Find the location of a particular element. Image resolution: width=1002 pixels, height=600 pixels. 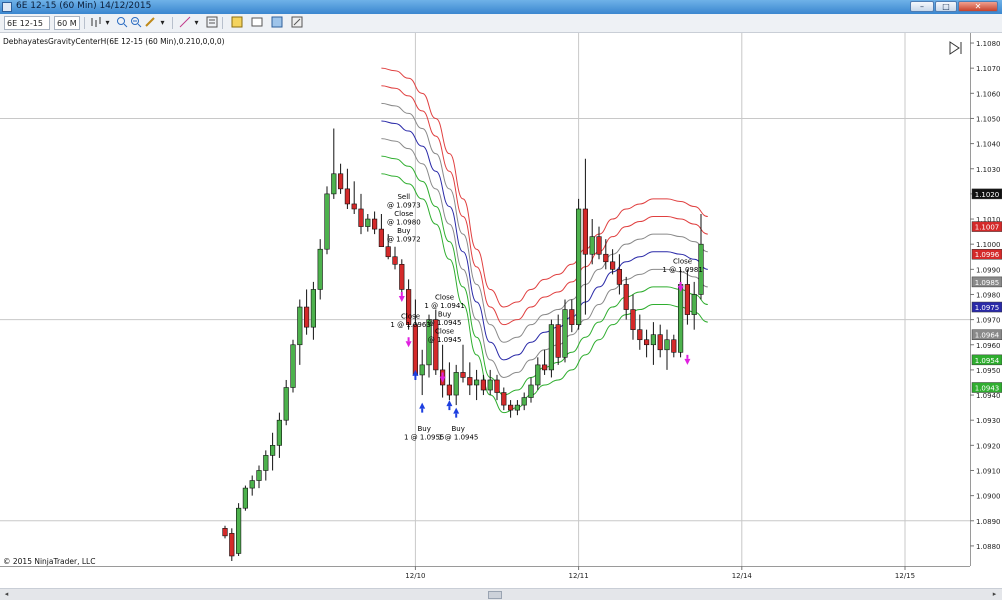

y-tick-label: 1.1050 is located at coordinates (988, 119).